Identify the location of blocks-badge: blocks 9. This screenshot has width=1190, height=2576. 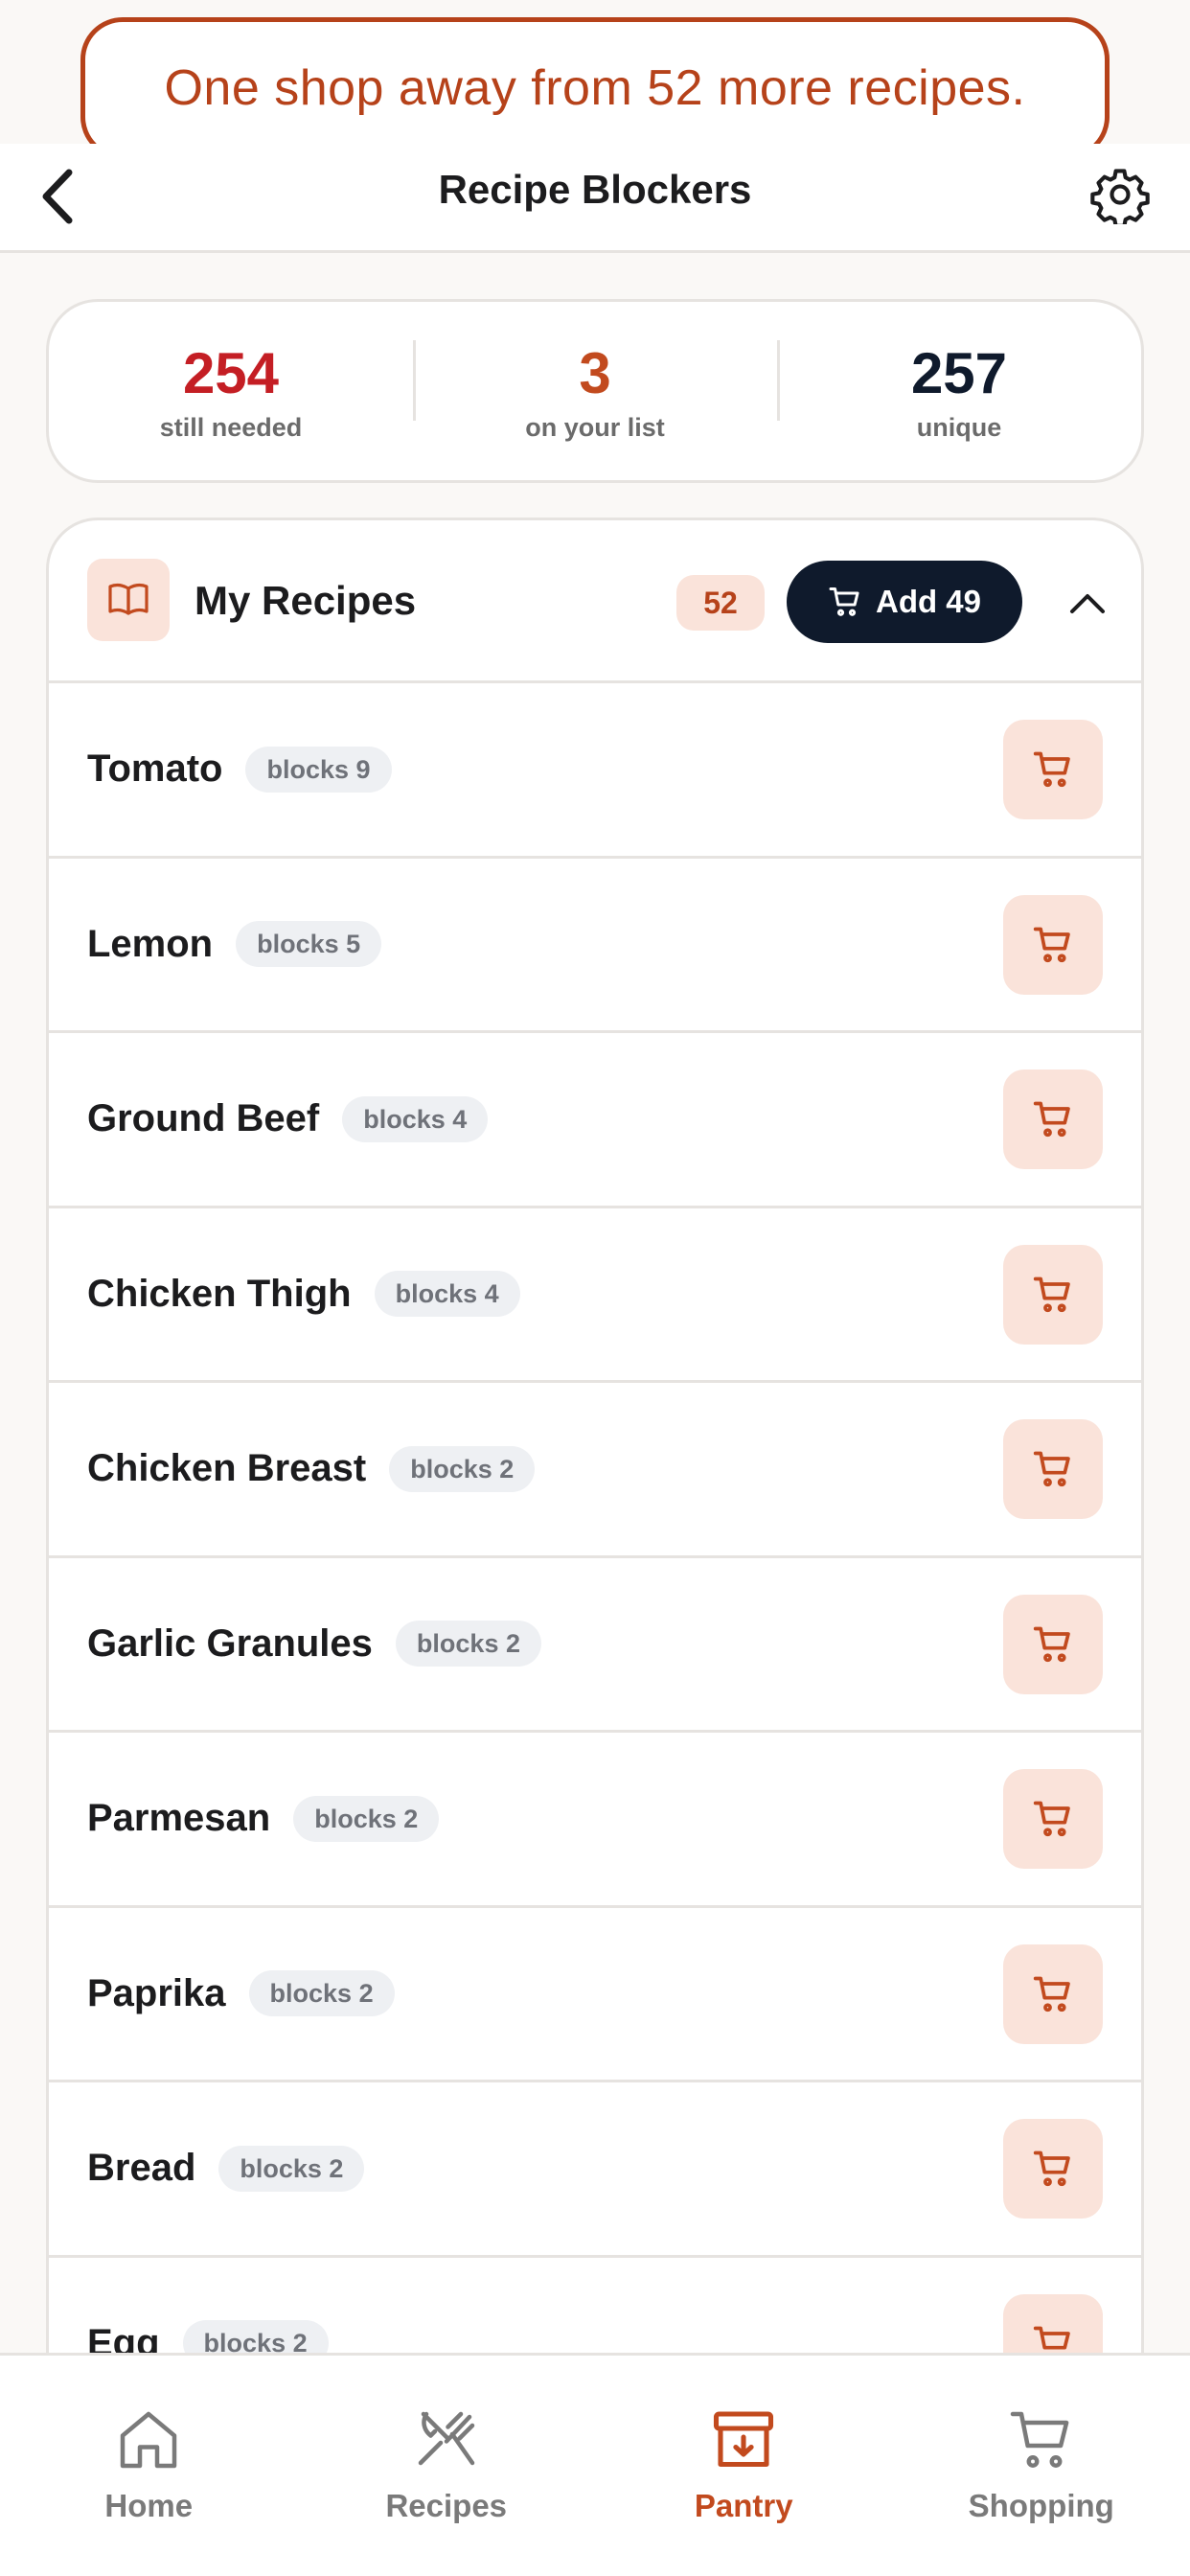
(319, 769).